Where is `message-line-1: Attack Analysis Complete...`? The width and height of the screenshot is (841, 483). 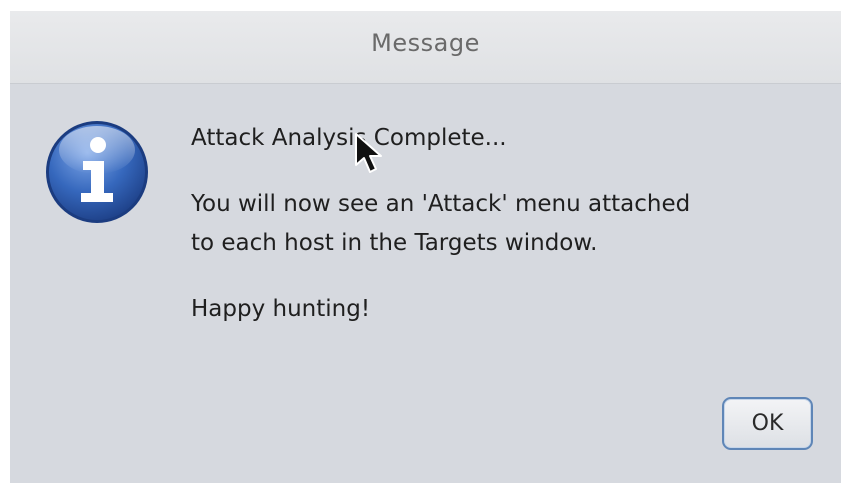 message-line-1: Attack Analysis Complete... is located at coordinates (349, 138).